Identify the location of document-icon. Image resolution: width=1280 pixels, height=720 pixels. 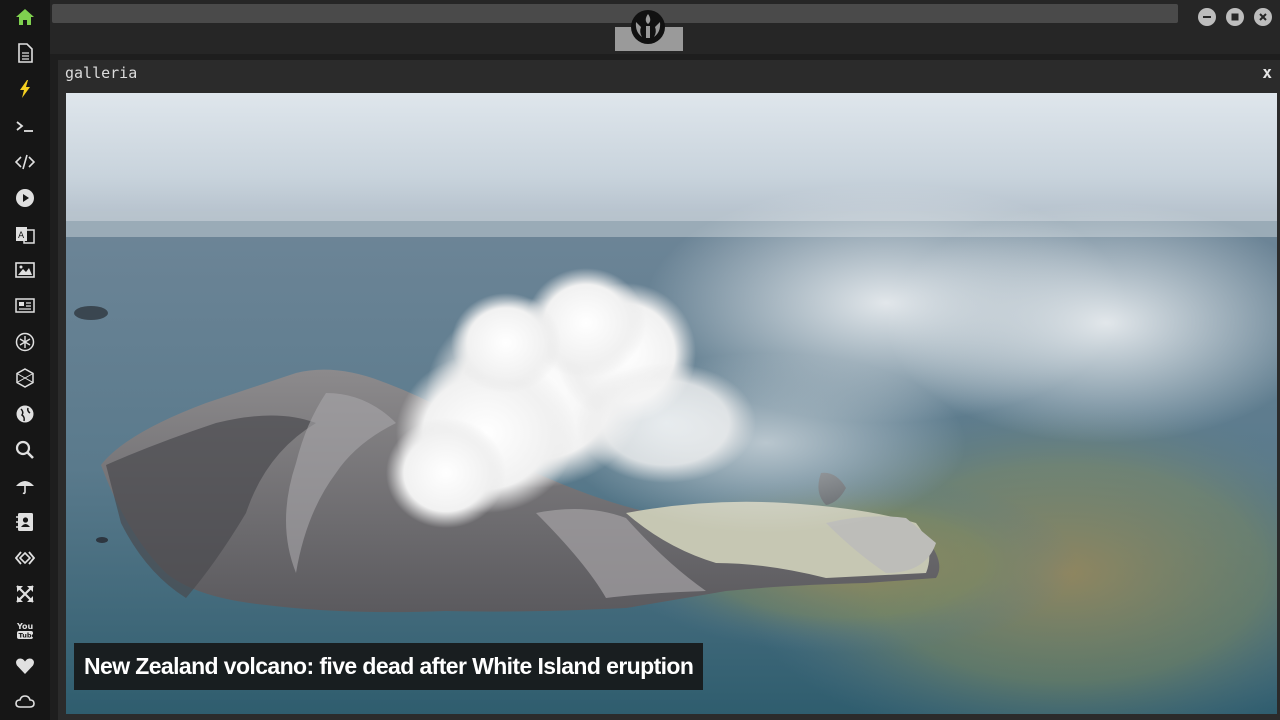
(25, 53).